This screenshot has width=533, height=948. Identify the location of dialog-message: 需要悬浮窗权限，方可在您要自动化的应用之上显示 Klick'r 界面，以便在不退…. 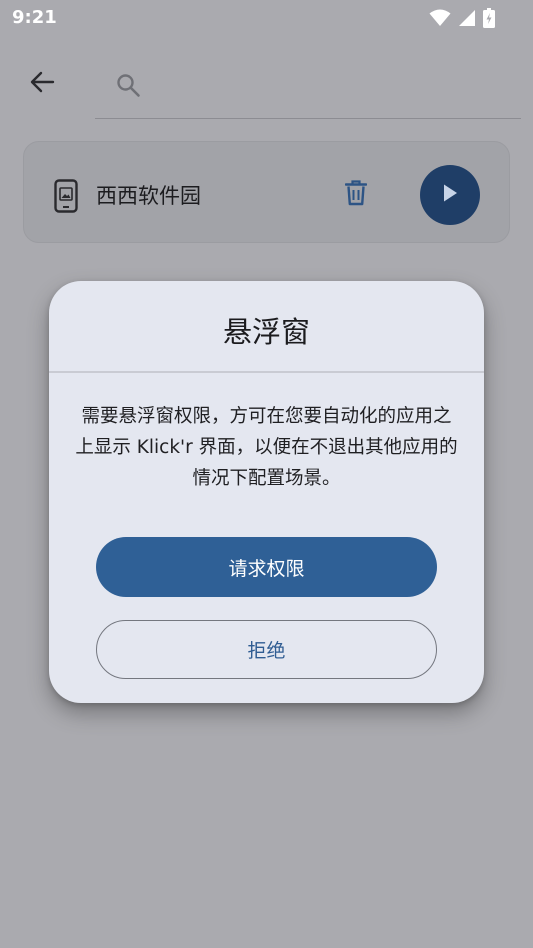
(266, 447).